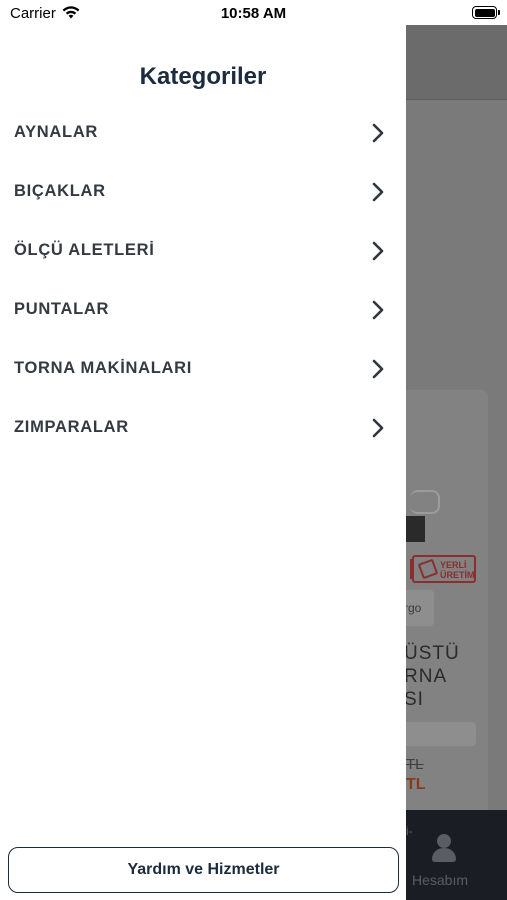 This screenshot has width=507, height=900. Describe the element at coordinates (420, 608) in the screenshot. I see `cargo-chip: rgo` at that location.